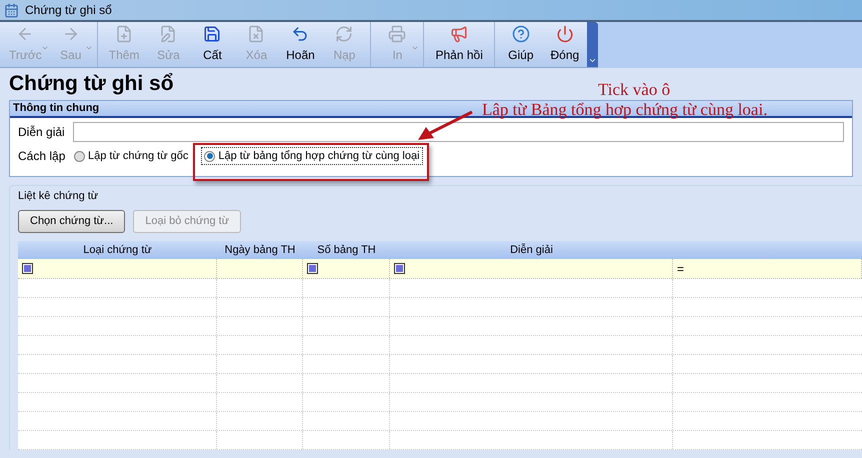 The image size is (862, 458). Describe the element at coordinates (520, 44) in the screenshot. I see `toolbar-button: Giúp` at that location.